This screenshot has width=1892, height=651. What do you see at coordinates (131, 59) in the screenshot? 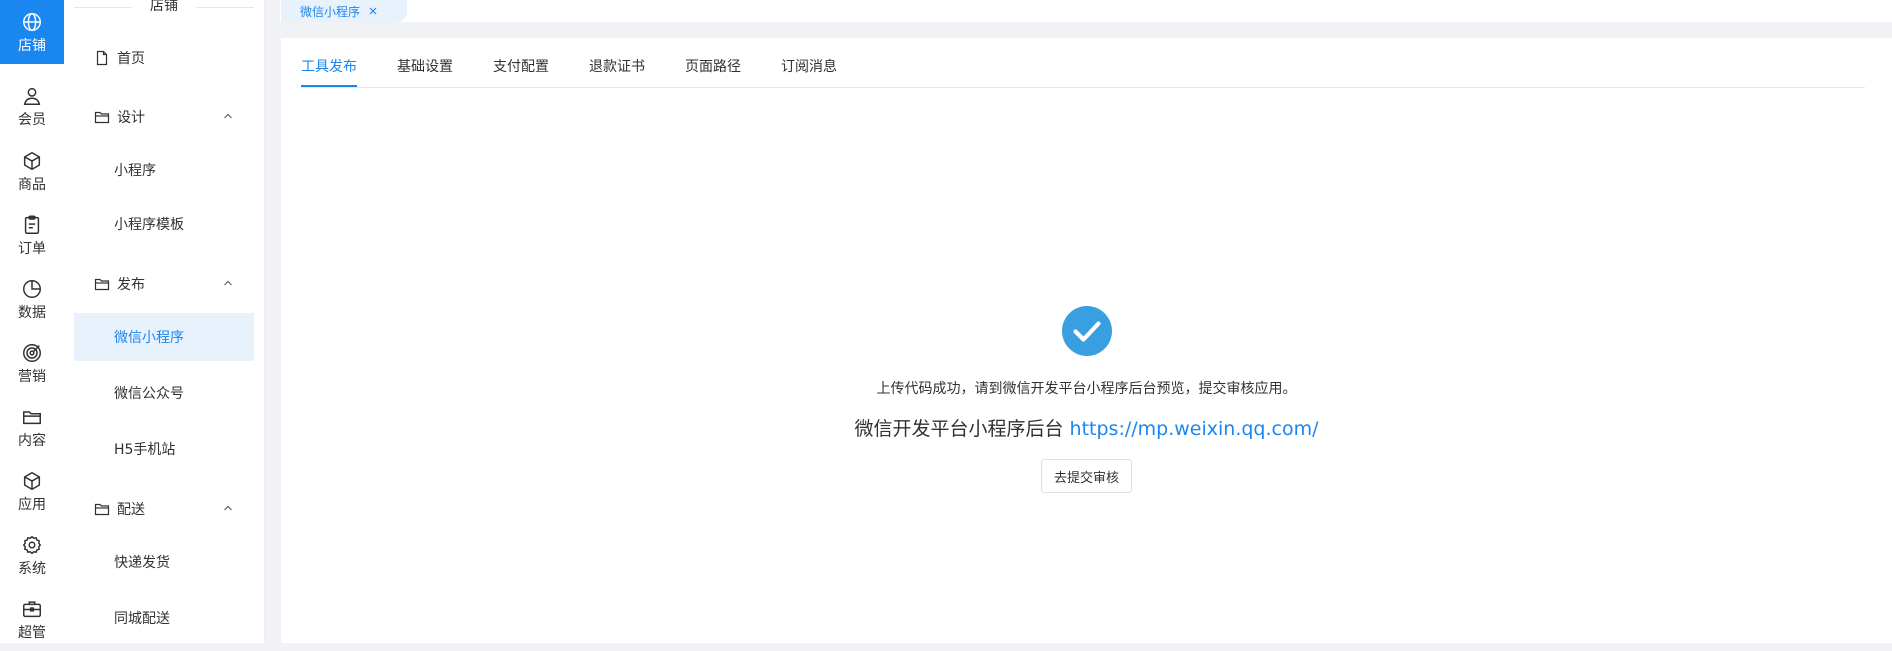
I see `menu-item-label: 首页` at bounding box center [131, 59].